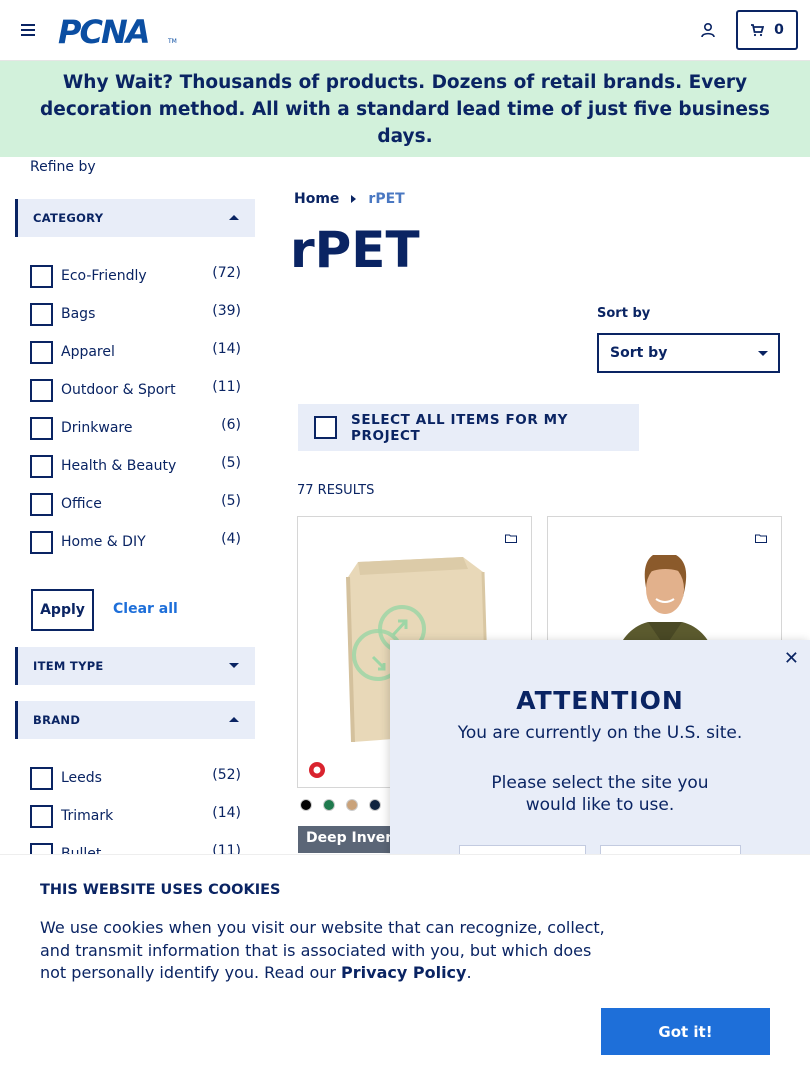  I want to click on sort-select-value: Sort by, so click(639, 353).